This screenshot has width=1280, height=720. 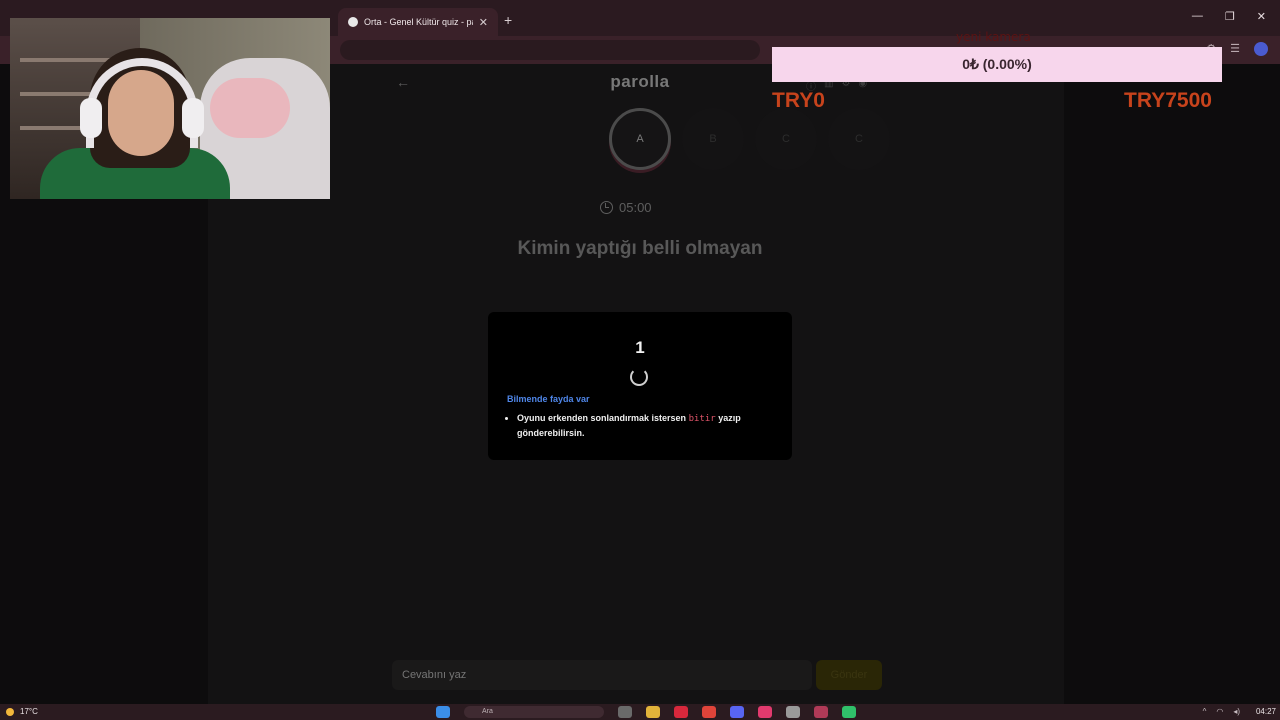 I want to click on webcam-streamer, so click(x=130, y=123).